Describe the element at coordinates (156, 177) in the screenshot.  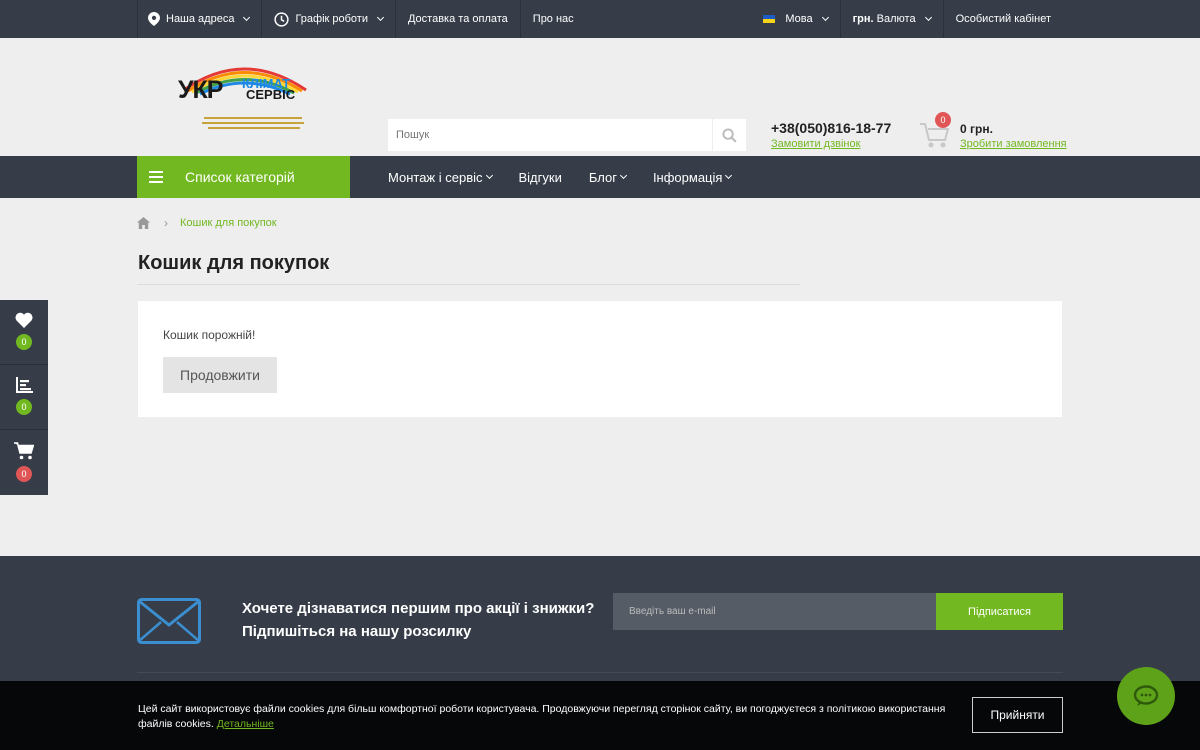
I see `menu-icon` at that location.